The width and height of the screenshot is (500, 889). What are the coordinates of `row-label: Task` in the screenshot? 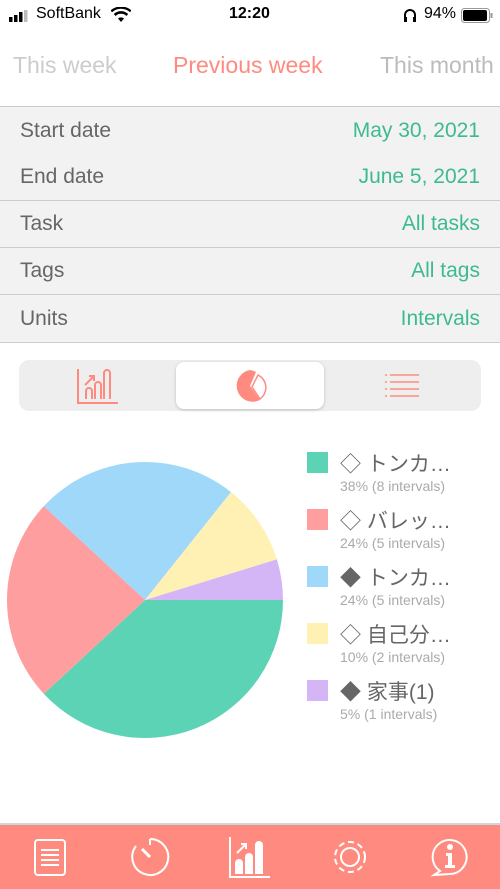 It's located at (42, 223).